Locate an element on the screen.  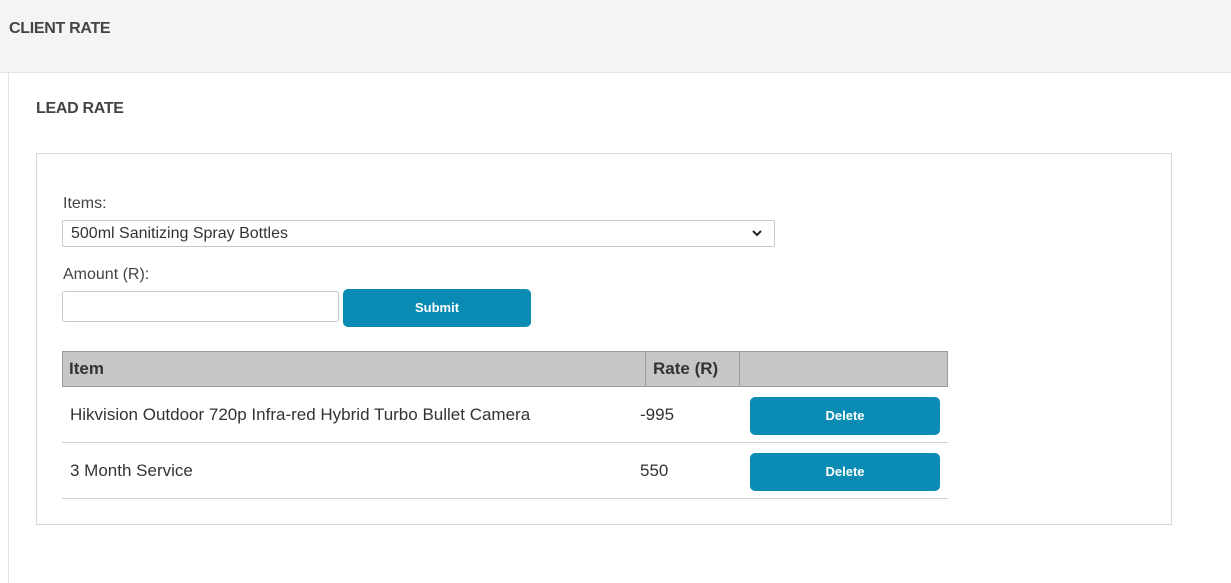
rates-table-header: Item Rate (R) is located at coordinates (505, 369).